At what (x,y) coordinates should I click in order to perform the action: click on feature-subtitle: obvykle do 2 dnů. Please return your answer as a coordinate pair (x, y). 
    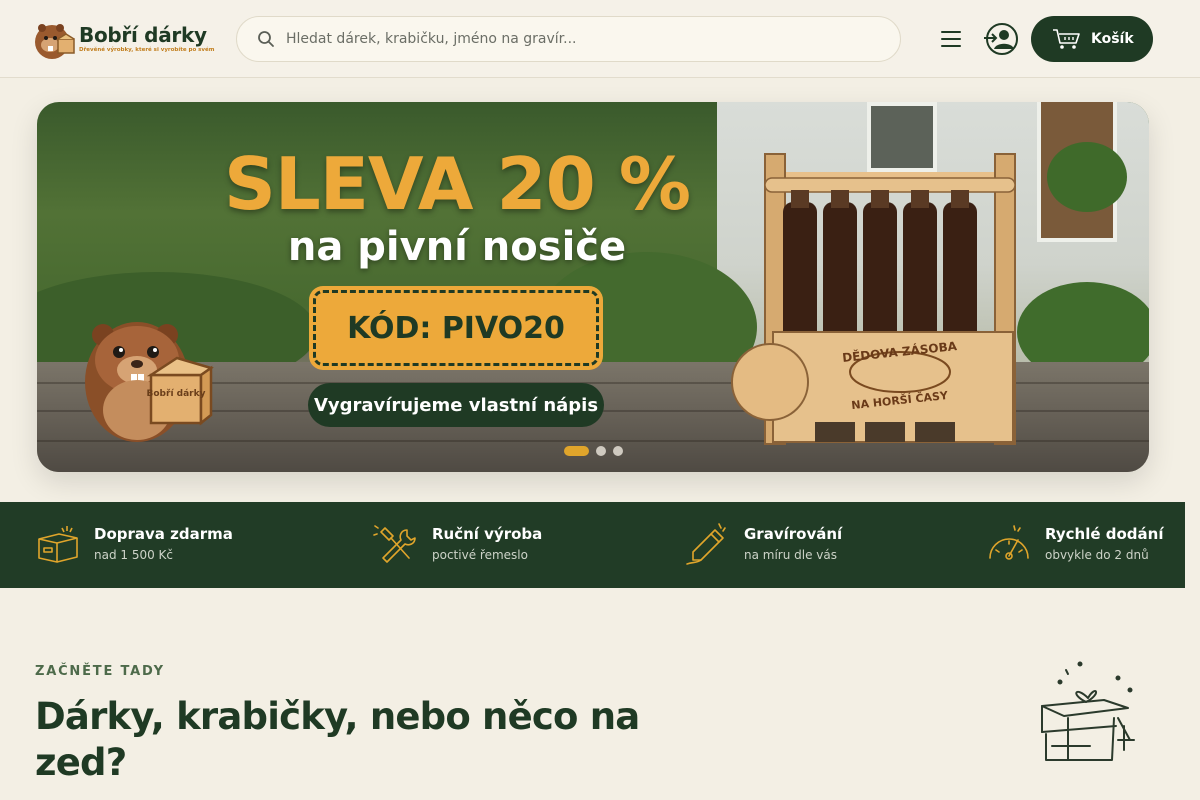
    Looking at the image, I should click on (1097, 555).